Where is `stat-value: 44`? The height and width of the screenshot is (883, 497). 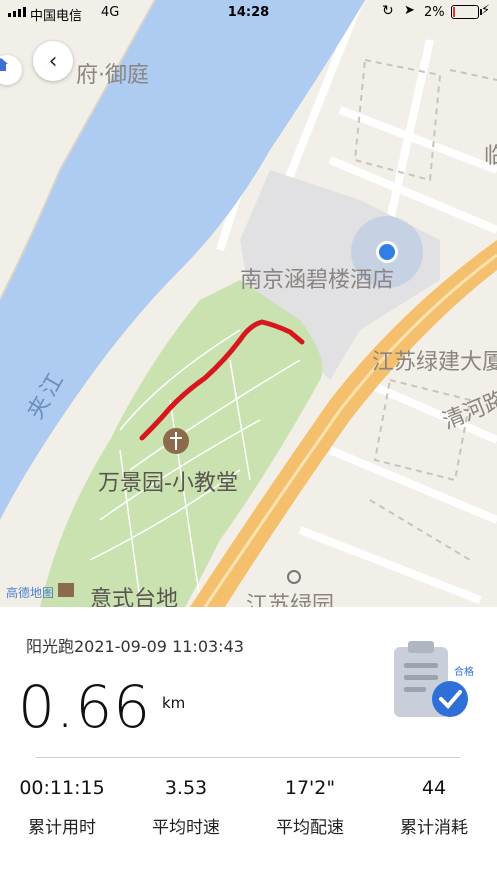 stat-value: 44 is located at coordinates (434, 788).